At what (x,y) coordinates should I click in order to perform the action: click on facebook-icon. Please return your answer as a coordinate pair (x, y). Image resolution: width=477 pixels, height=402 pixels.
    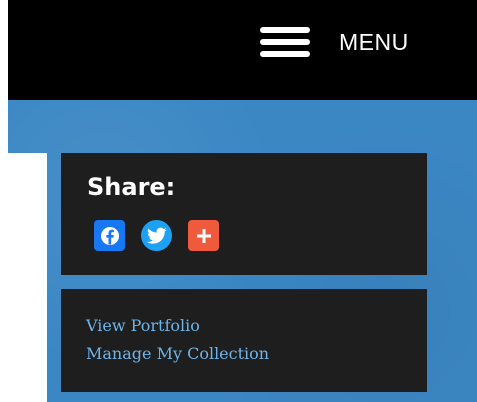
    Looking at the image, I should click on (109, 235).